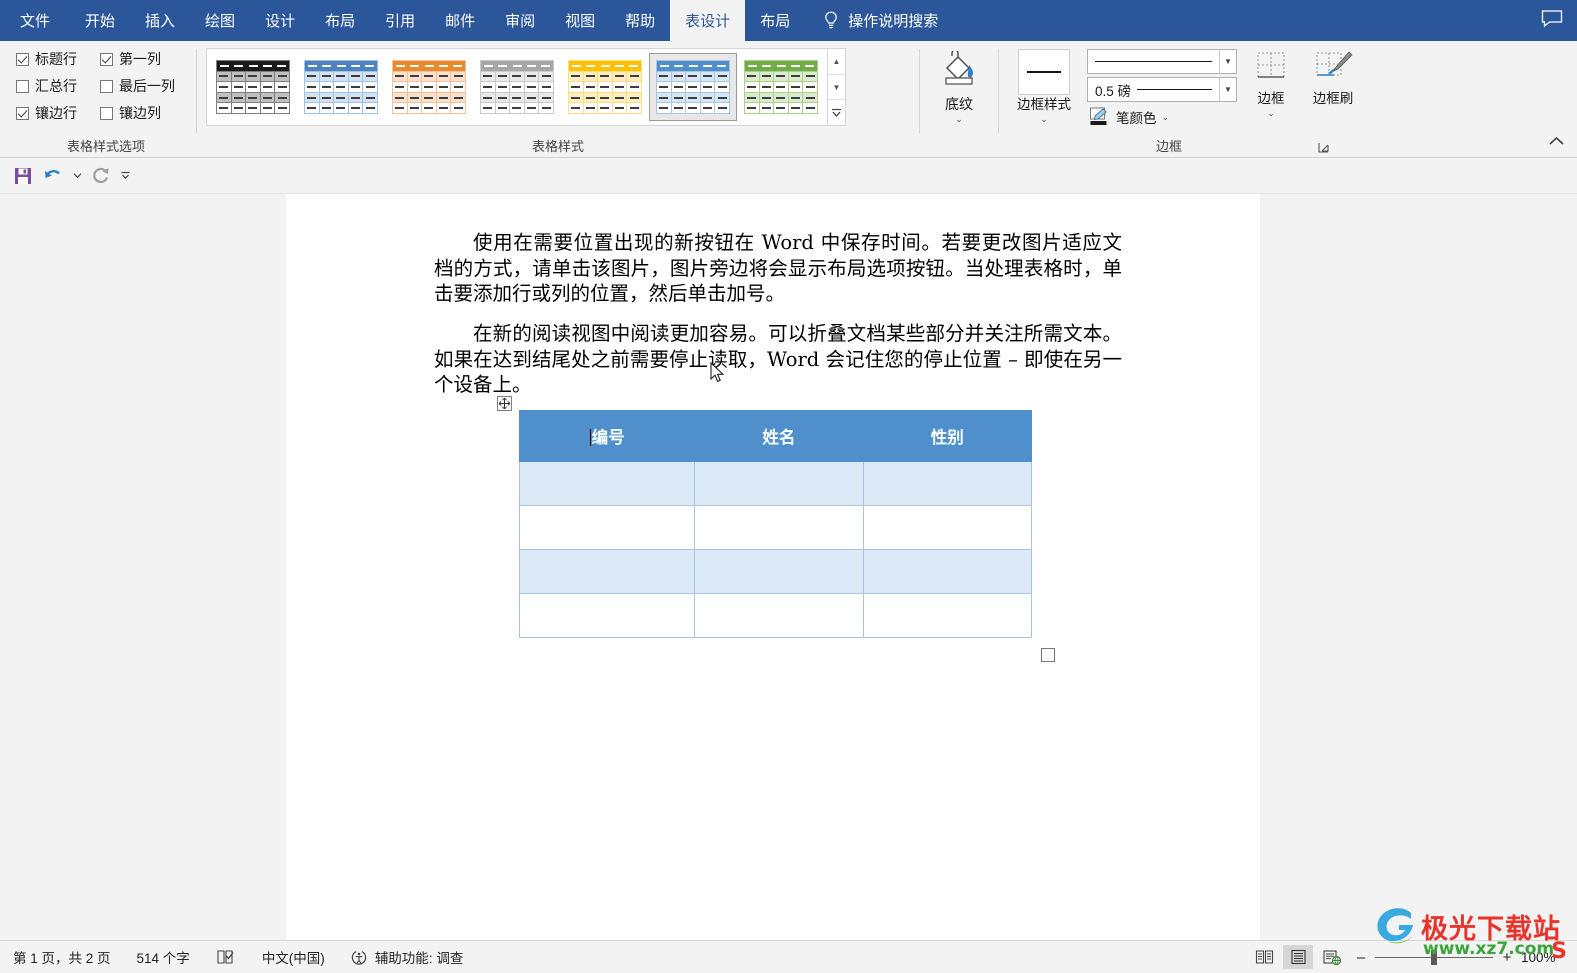  What do you see at coordinates (947, 436) in the screenshot?
I see `table-header-cell-gender: 性别` at bounding box center [947, 436].